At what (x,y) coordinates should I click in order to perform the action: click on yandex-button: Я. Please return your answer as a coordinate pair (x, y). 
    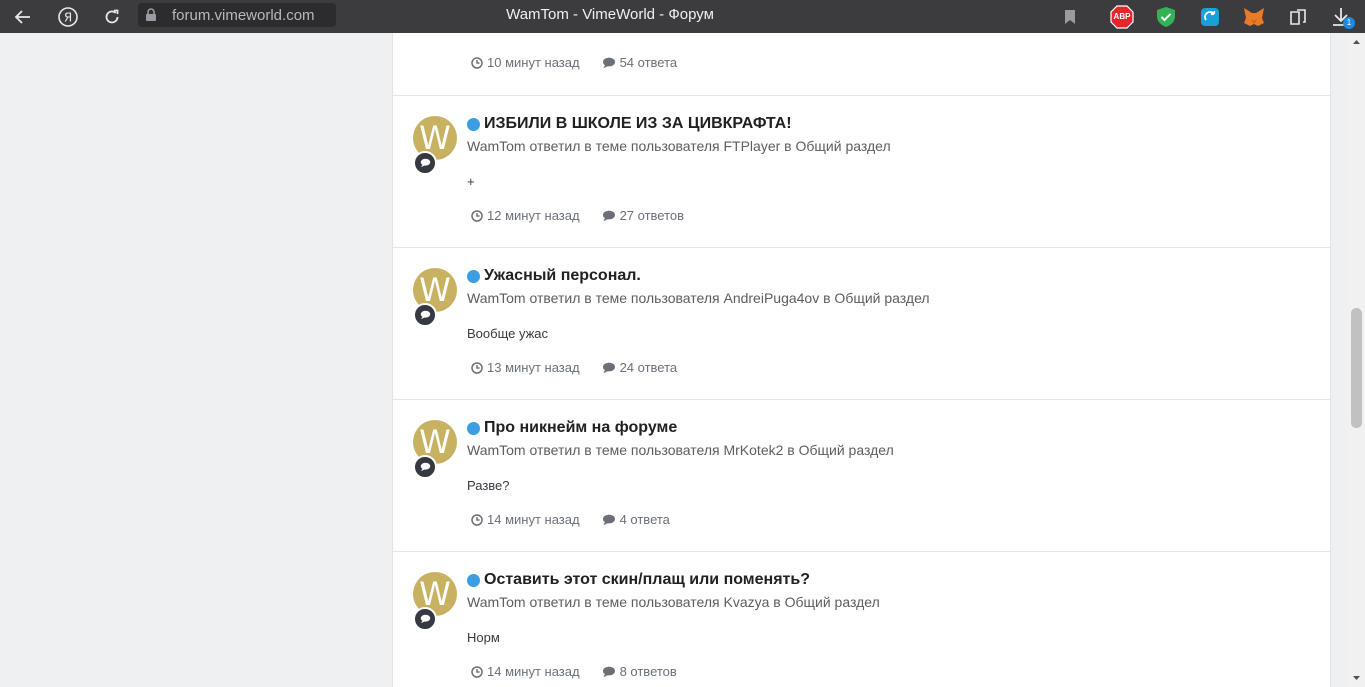
    Looking at the image, I should click on (68, 16).